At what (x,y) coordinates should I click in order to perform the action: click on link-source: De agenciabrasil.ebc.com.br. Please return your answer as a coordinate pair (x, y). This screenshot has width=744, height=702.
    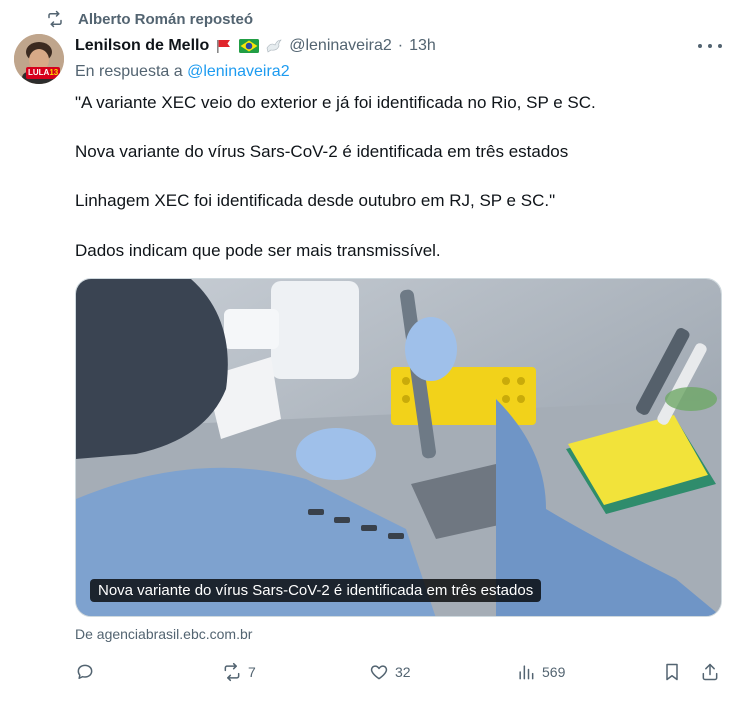
    Looking at the image, I should click on (163, 634).